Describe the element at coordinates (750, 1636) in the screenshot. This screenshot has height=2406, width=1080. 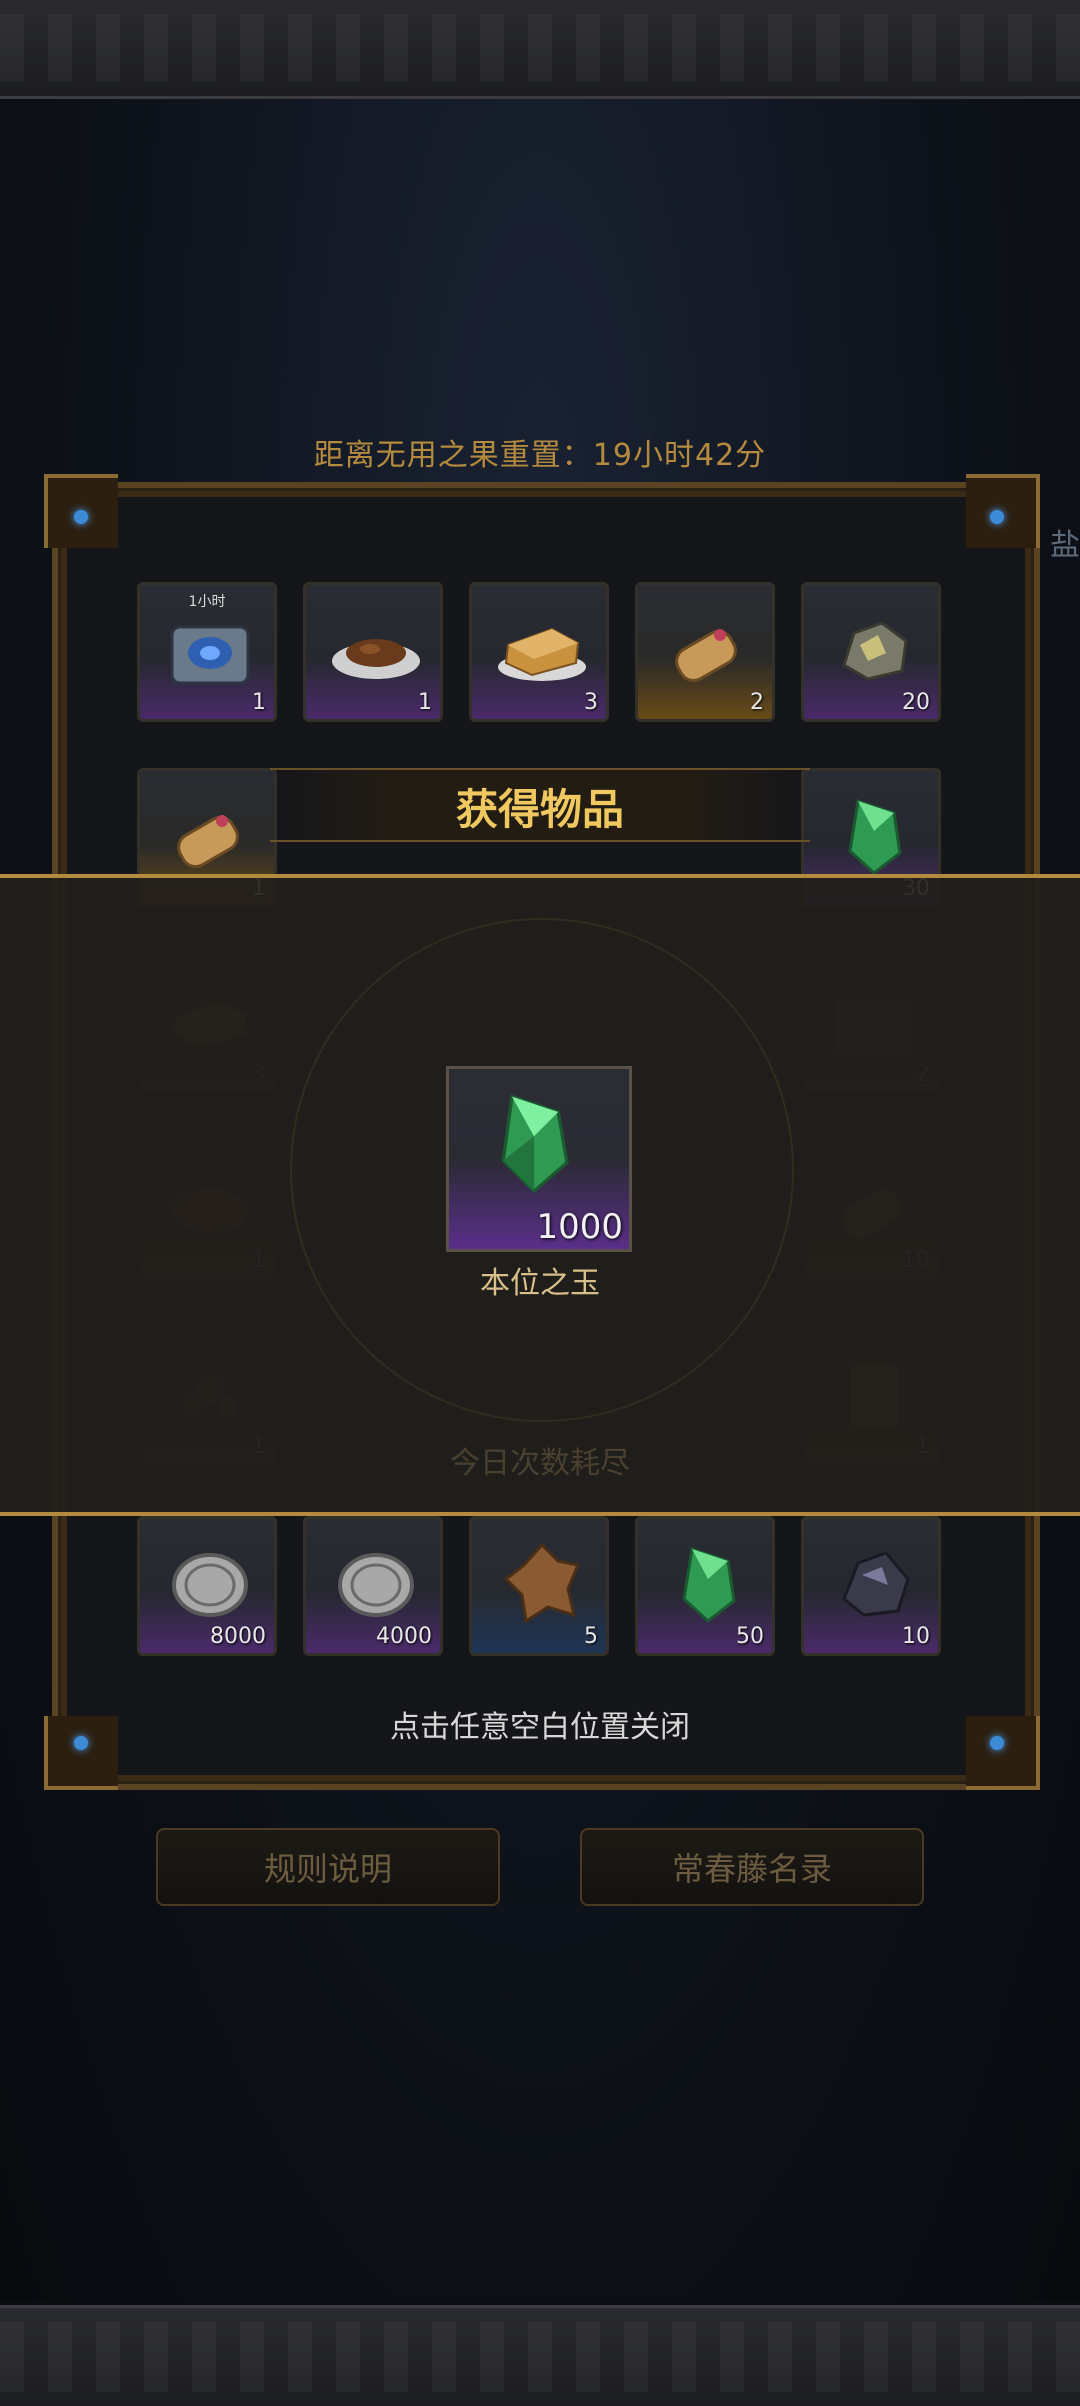
I see `item-count: 50` at that location.